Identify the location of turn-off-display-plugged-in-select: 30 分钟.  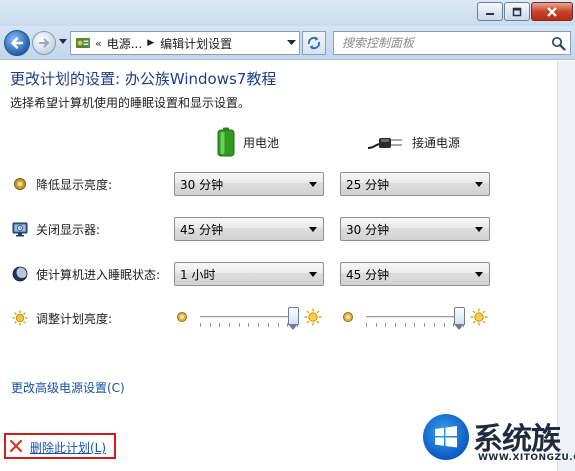
(415, 229).